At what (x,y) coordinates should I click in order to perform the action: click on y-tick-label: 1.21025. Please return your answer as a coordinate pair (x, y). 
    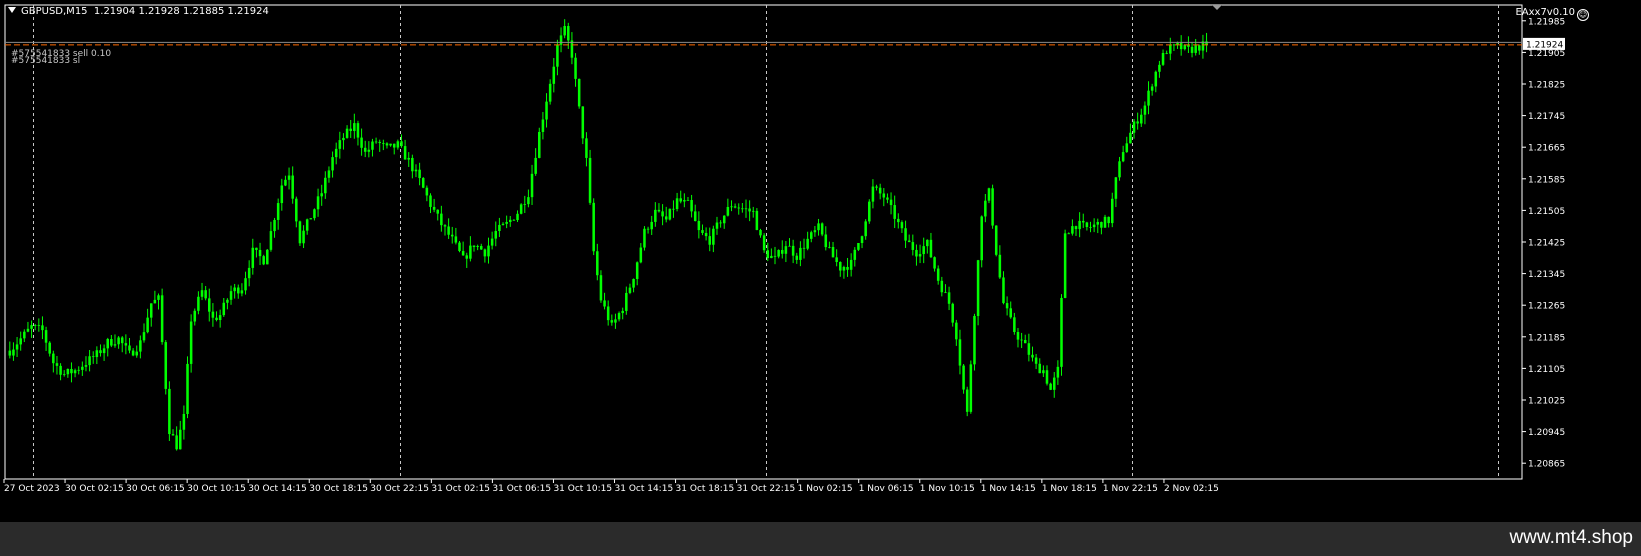
    Looking at the image, I should click on (1546, 402).